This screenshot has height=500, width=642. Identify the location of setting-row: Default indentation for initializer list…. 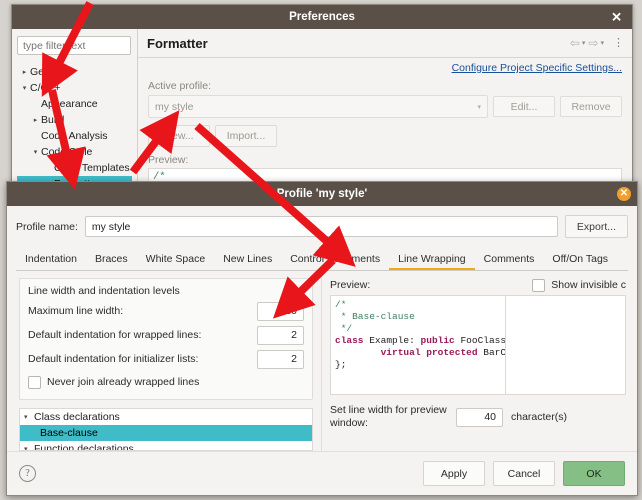
(166, 359).